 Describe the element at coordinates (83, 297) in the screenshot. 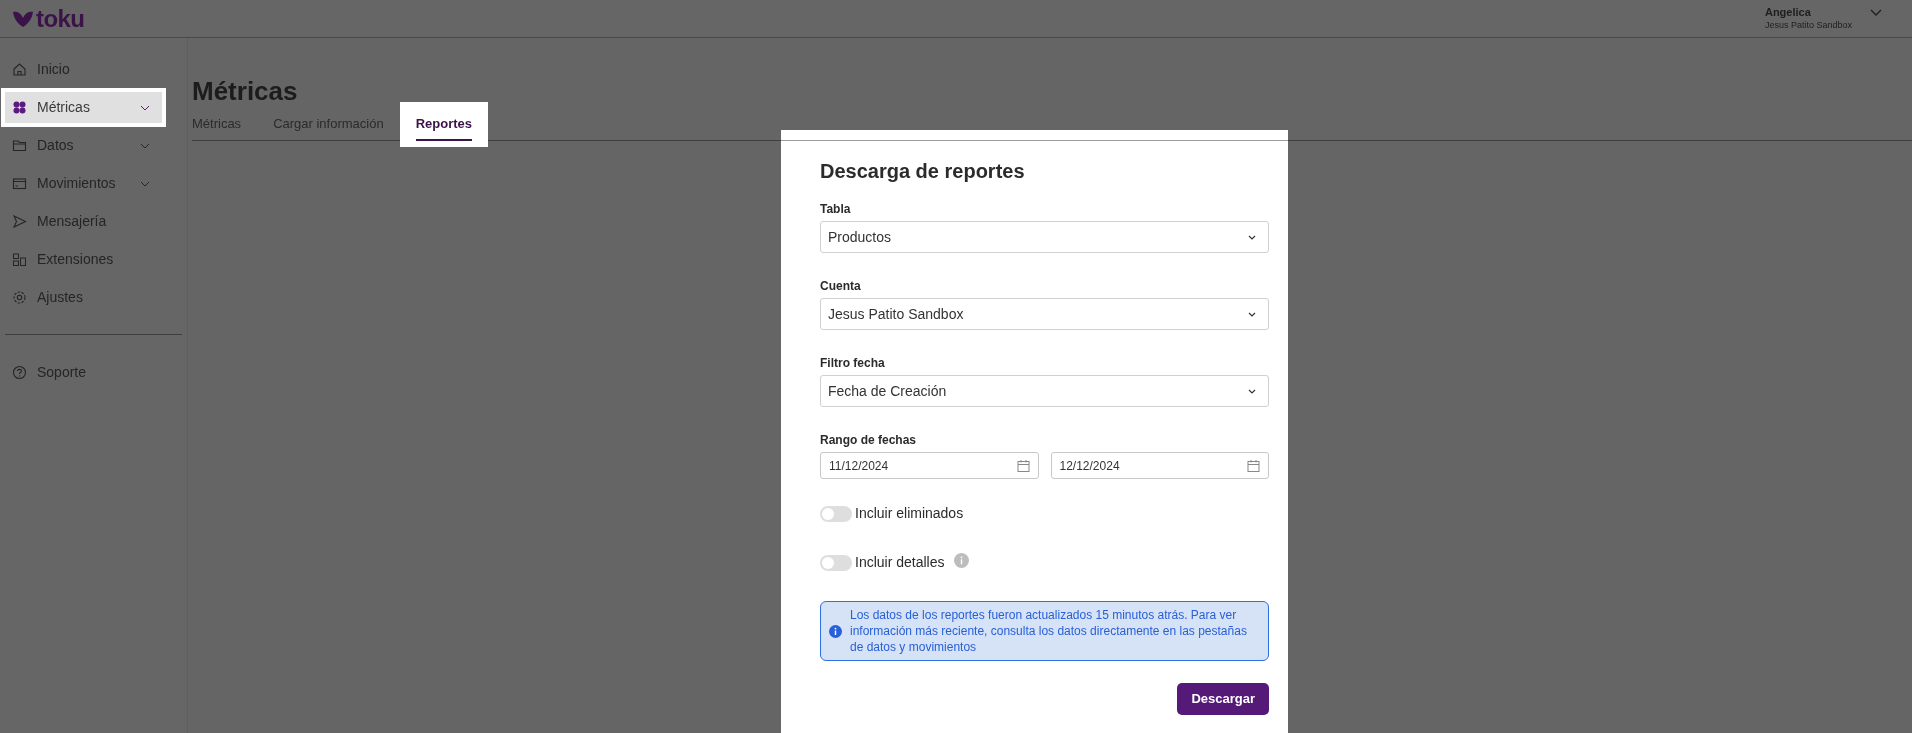

I see `sidebar-item: Ajustes` at that location.